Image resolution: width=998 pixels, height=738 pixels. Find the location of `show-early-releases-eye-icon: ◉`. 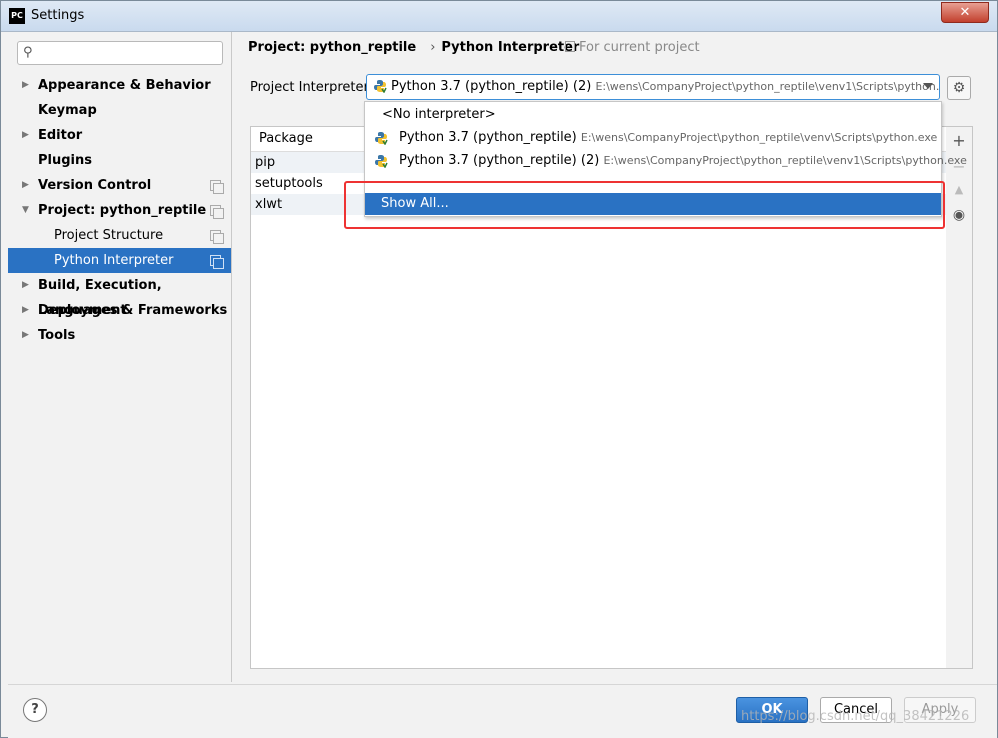

show-early-releases-eye-icon: ◉ is located at coordinates (959, 215).